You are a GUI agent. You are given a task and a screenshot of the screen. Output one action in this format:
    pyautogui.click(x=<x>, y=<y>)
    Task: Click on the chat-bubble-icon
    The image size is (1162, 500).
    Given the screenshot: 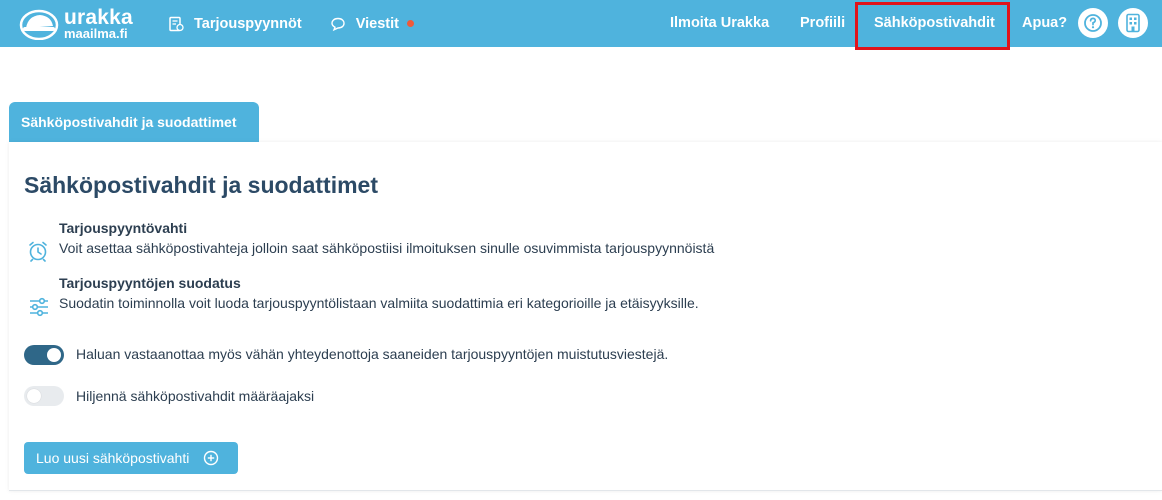 What is the action you would take?
    pyautogui.click(x=337, y=24)
    